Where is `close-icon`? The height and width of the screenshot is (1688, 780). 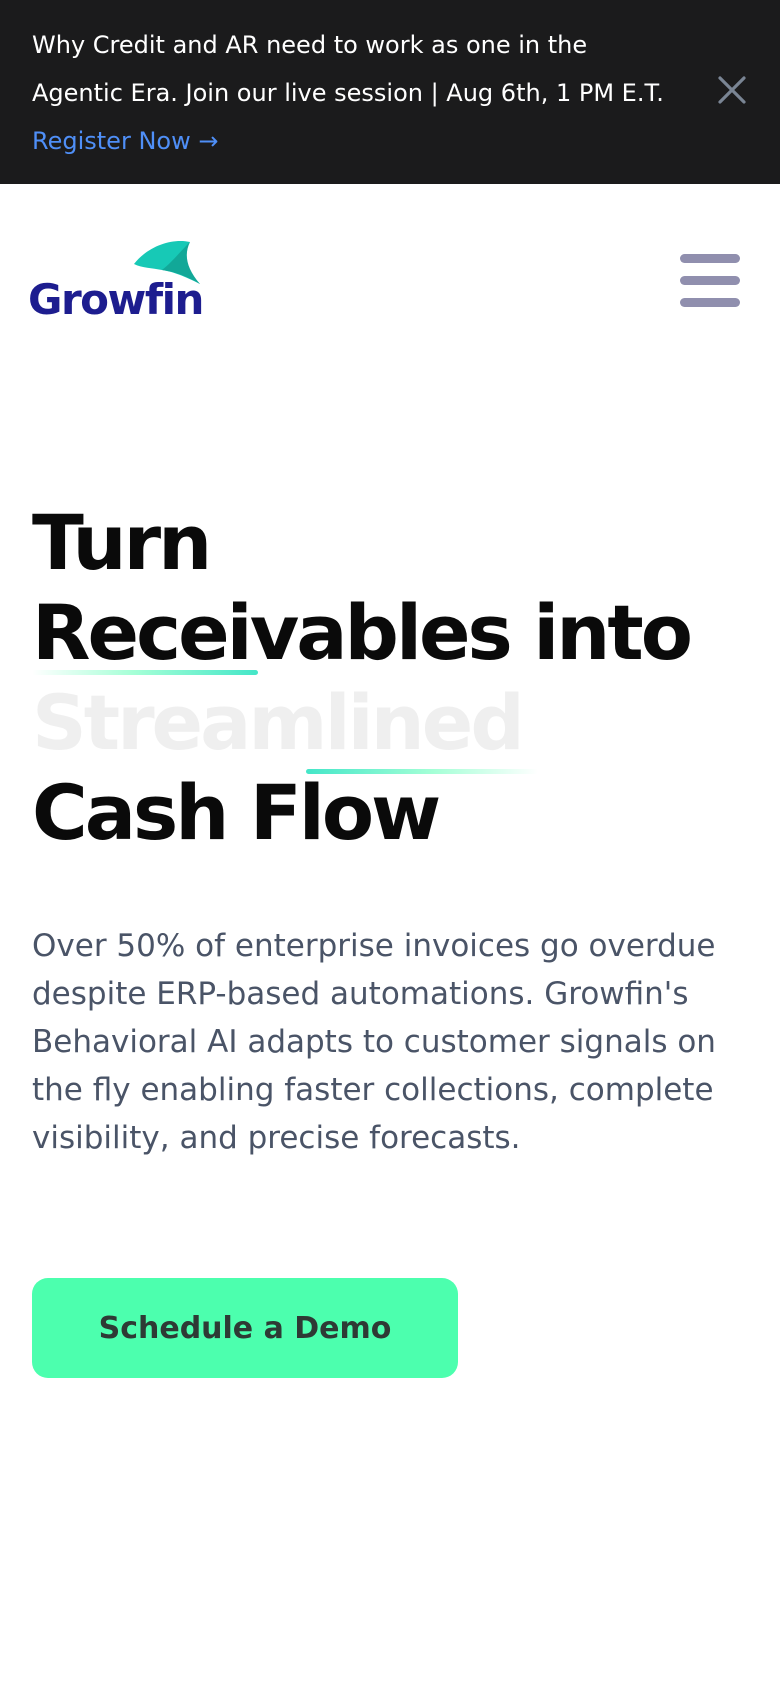 close-icon is located at coordinates (732, 90).